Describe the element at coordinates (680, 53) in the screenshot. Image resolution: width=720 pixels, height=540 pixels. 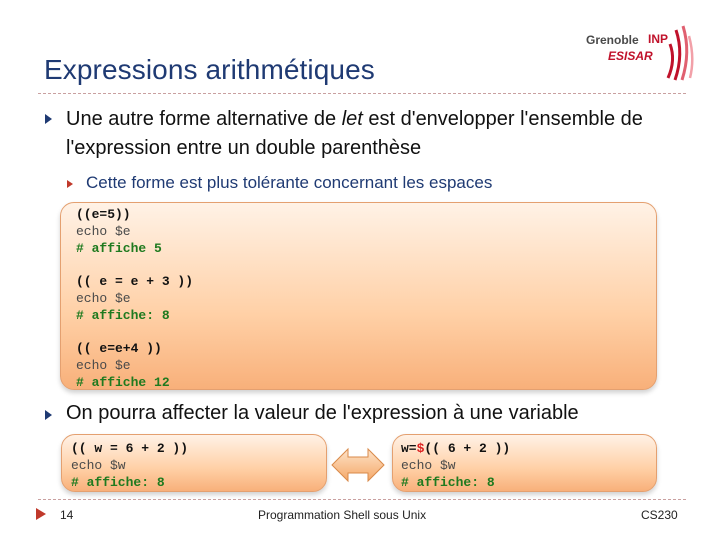
I see `logo-stripes-icon` at that location.